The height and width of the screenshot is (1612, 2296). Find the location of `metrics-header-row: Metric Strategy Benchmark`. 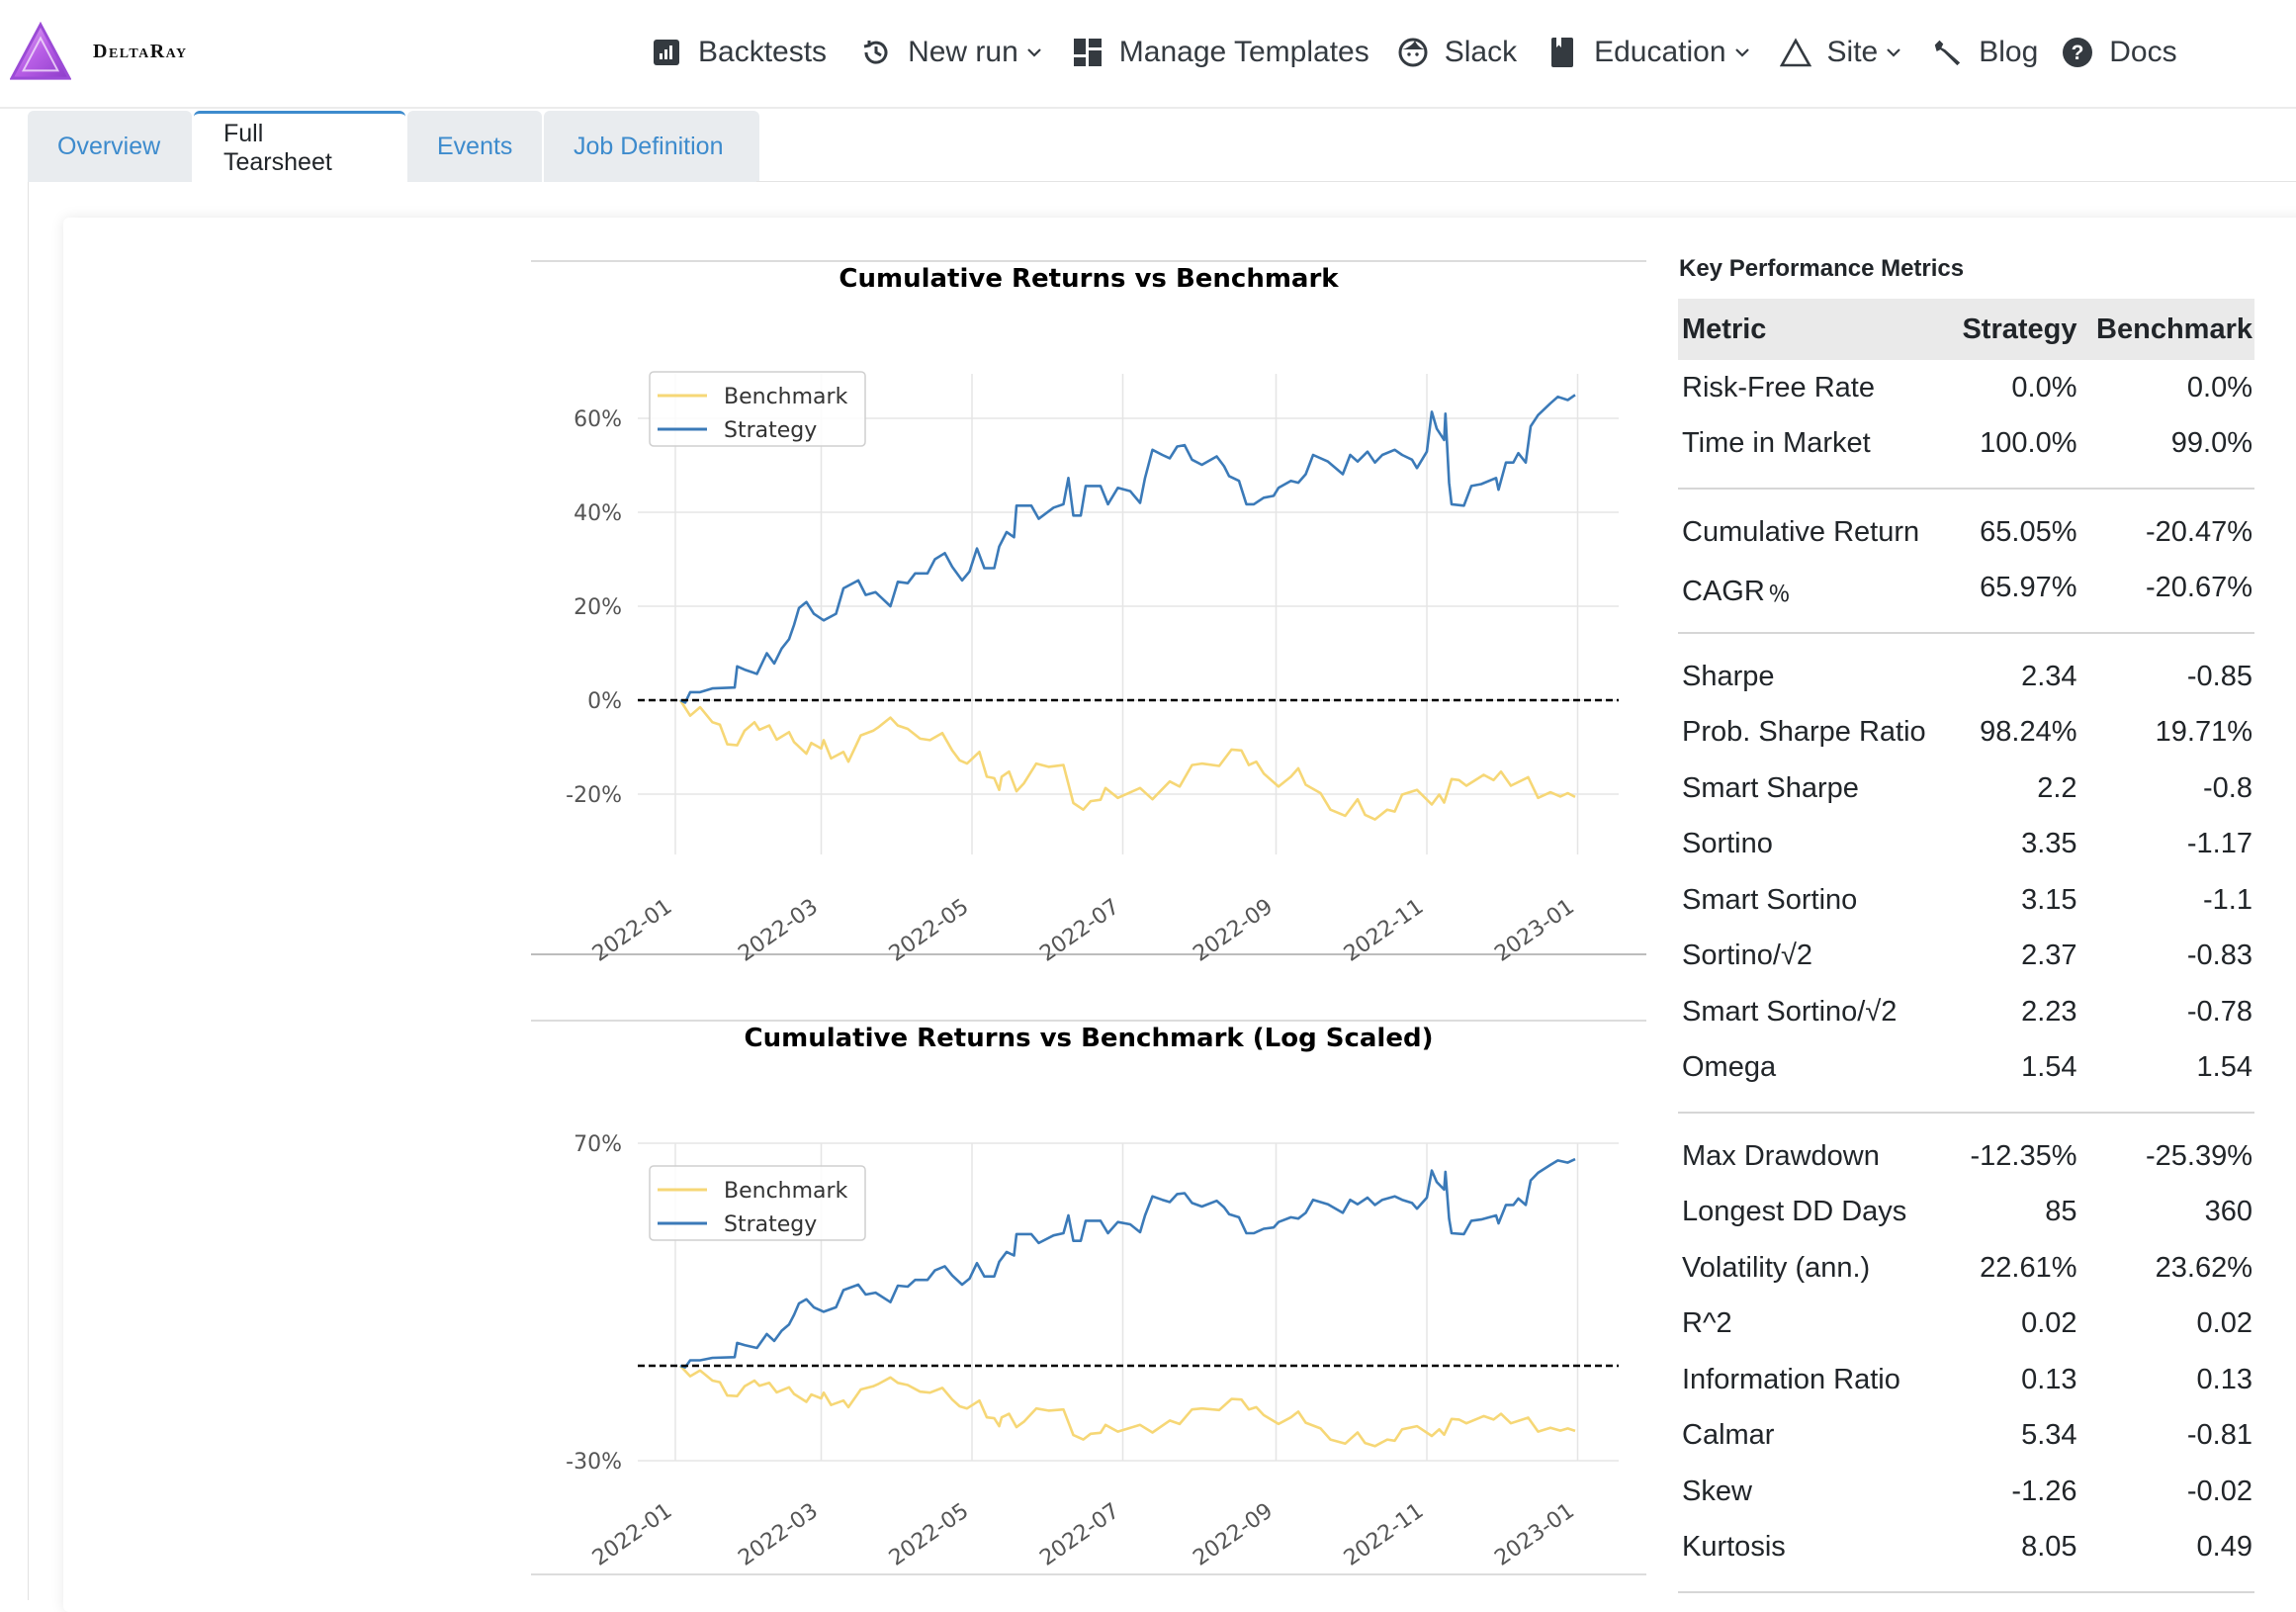

metrics-header-row: Metric Strategy Benchmark is located at coordinates (1966, 329).